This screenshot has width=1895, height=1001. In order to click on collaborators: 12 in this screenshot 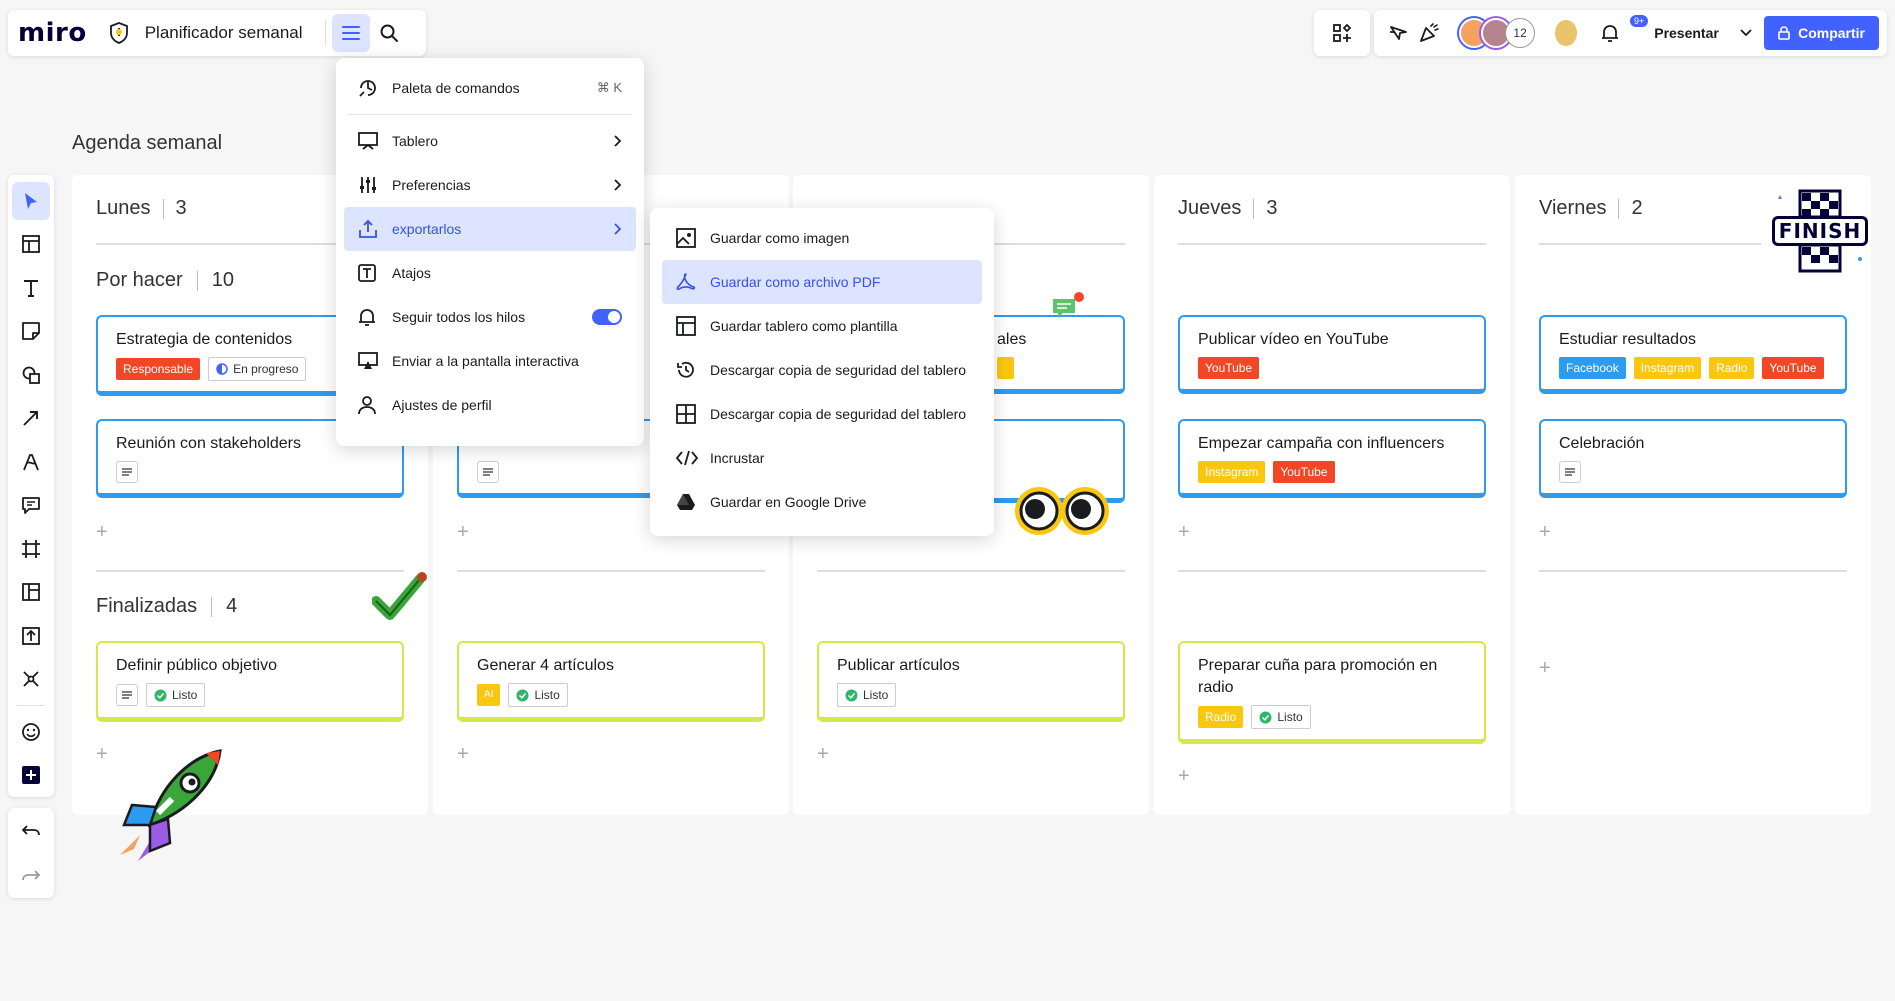, I will do `click(1497, 33)`.